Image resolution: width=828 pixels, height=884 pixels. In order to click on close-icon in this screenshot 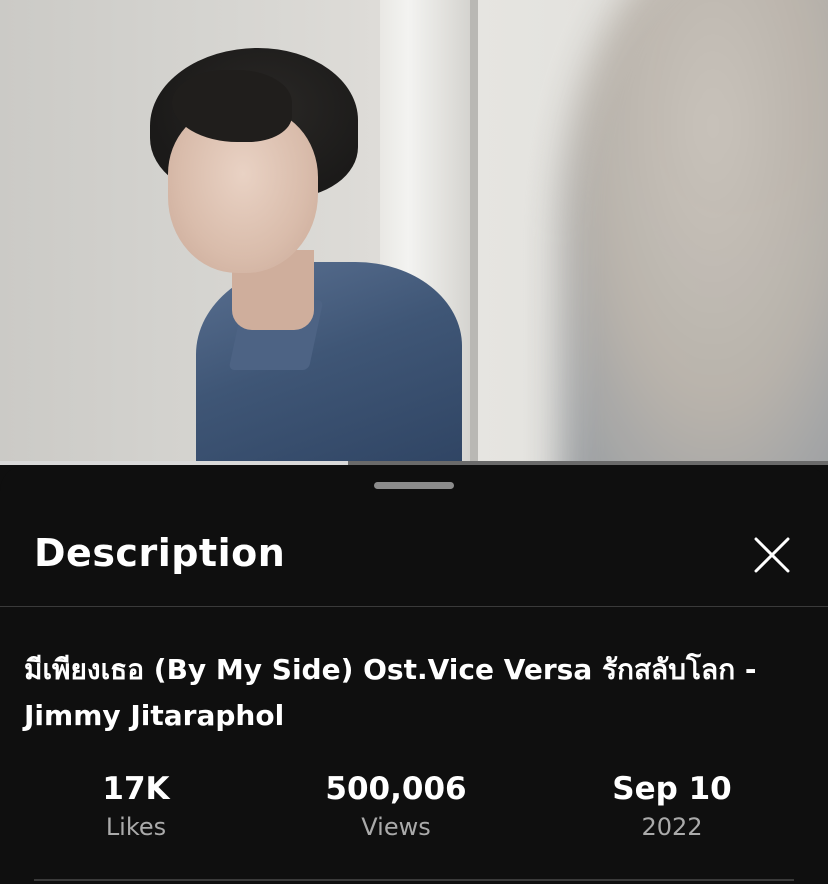, I will do `click(772, 555)`.